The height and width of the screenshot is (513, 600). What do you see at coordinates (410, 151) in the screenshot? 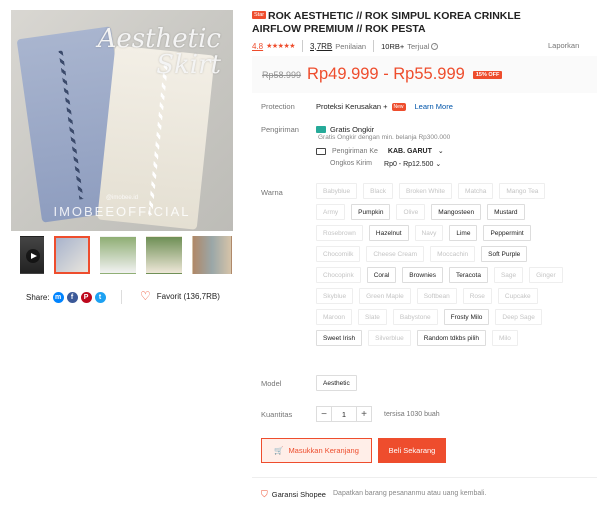
I see `ship-to-value: KAB. GARUT` at bounding box center [410, 151].